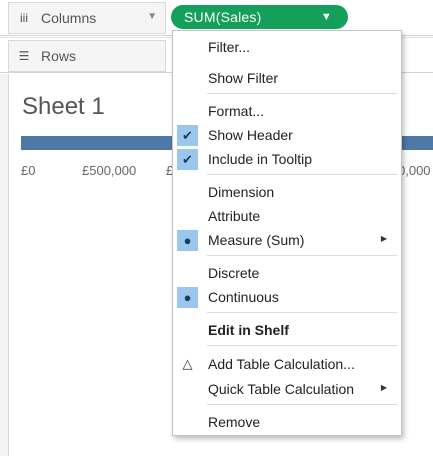 The width and height of the screenshot is (433, 456). Describe the element at coordinates (24, 18) in the screenshot. I see `columns-icon: iii` at that location.